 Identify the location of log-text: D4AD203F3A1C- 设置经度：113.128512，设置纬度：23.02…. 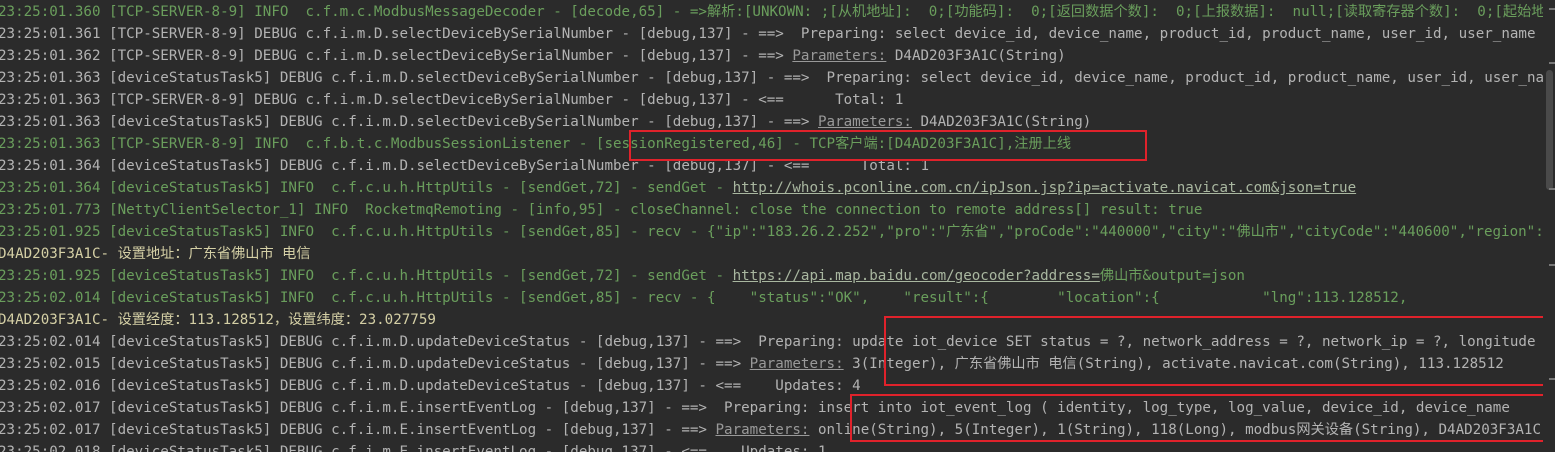
(218, 320).